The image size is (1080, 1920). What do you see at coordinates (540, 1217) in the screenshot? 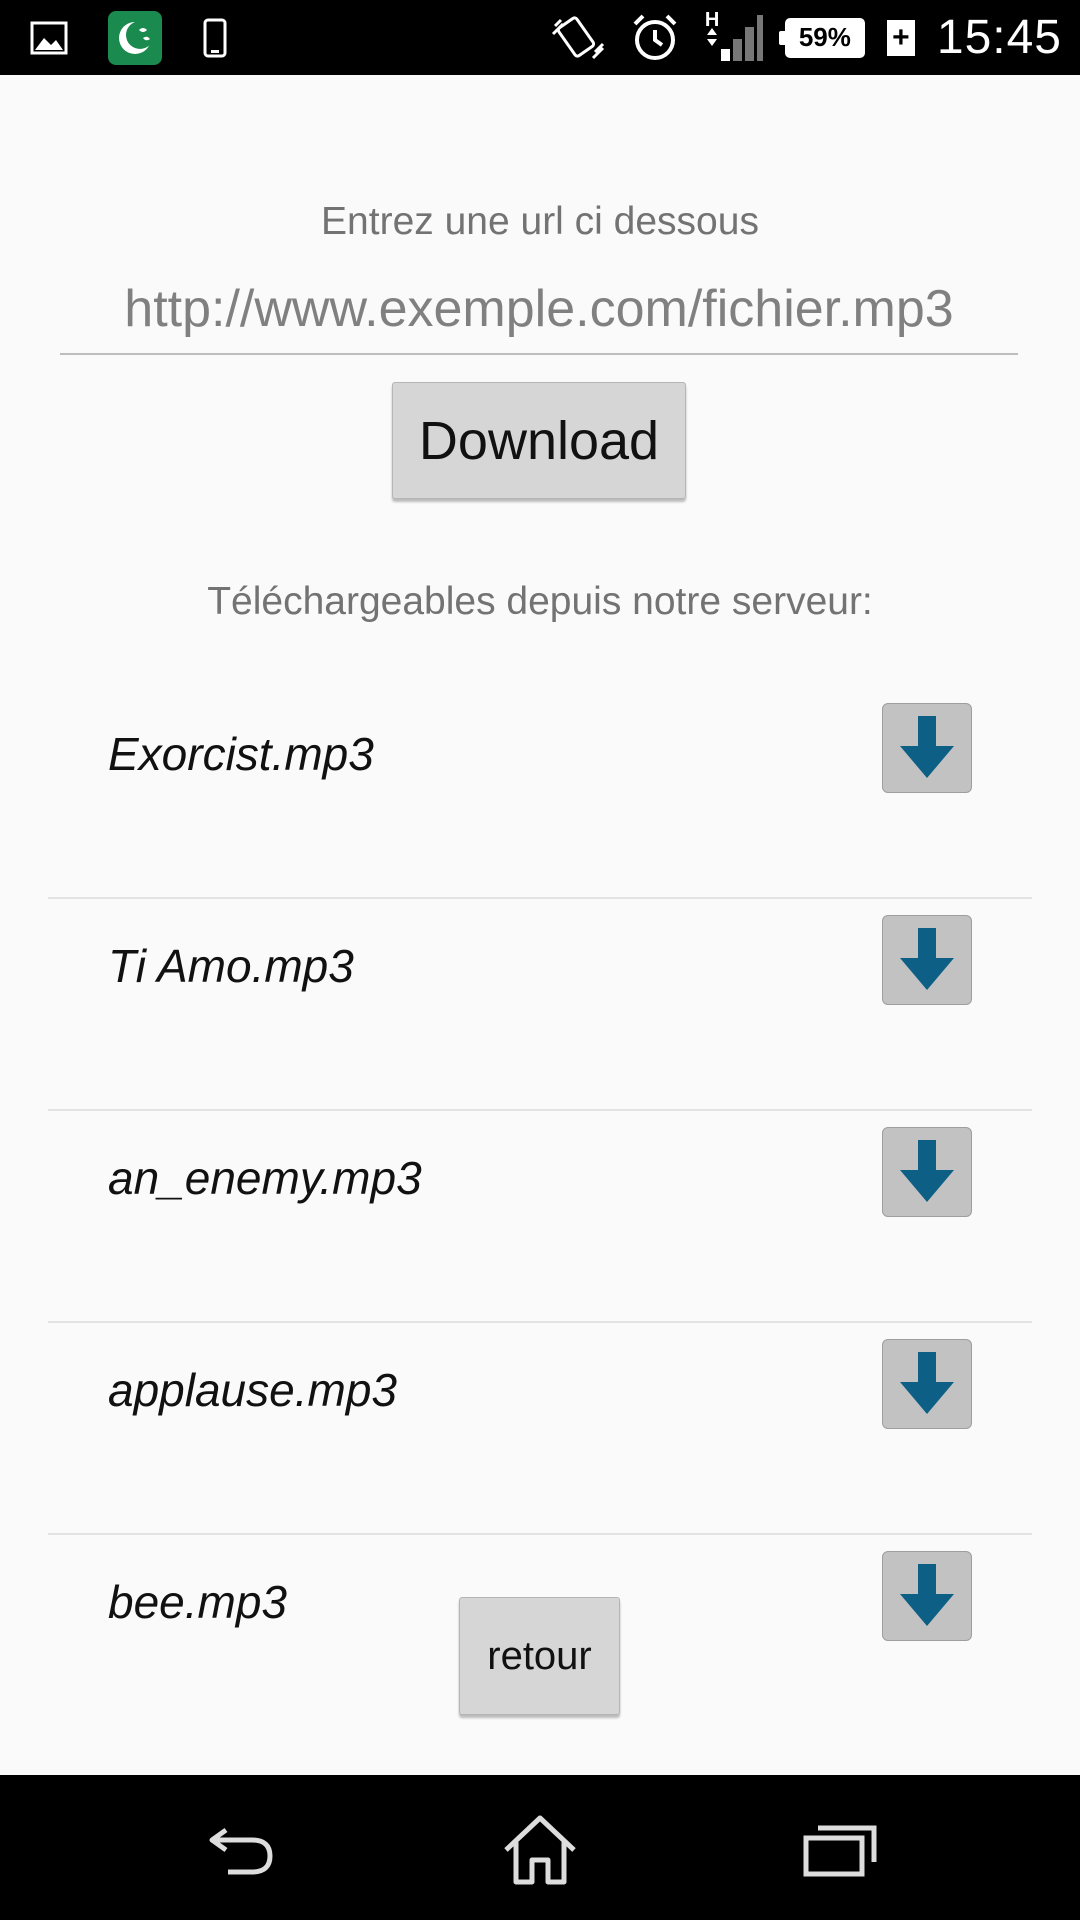
I see `list-item: an_enemy.mp3` at bounding box center [540, 1217].